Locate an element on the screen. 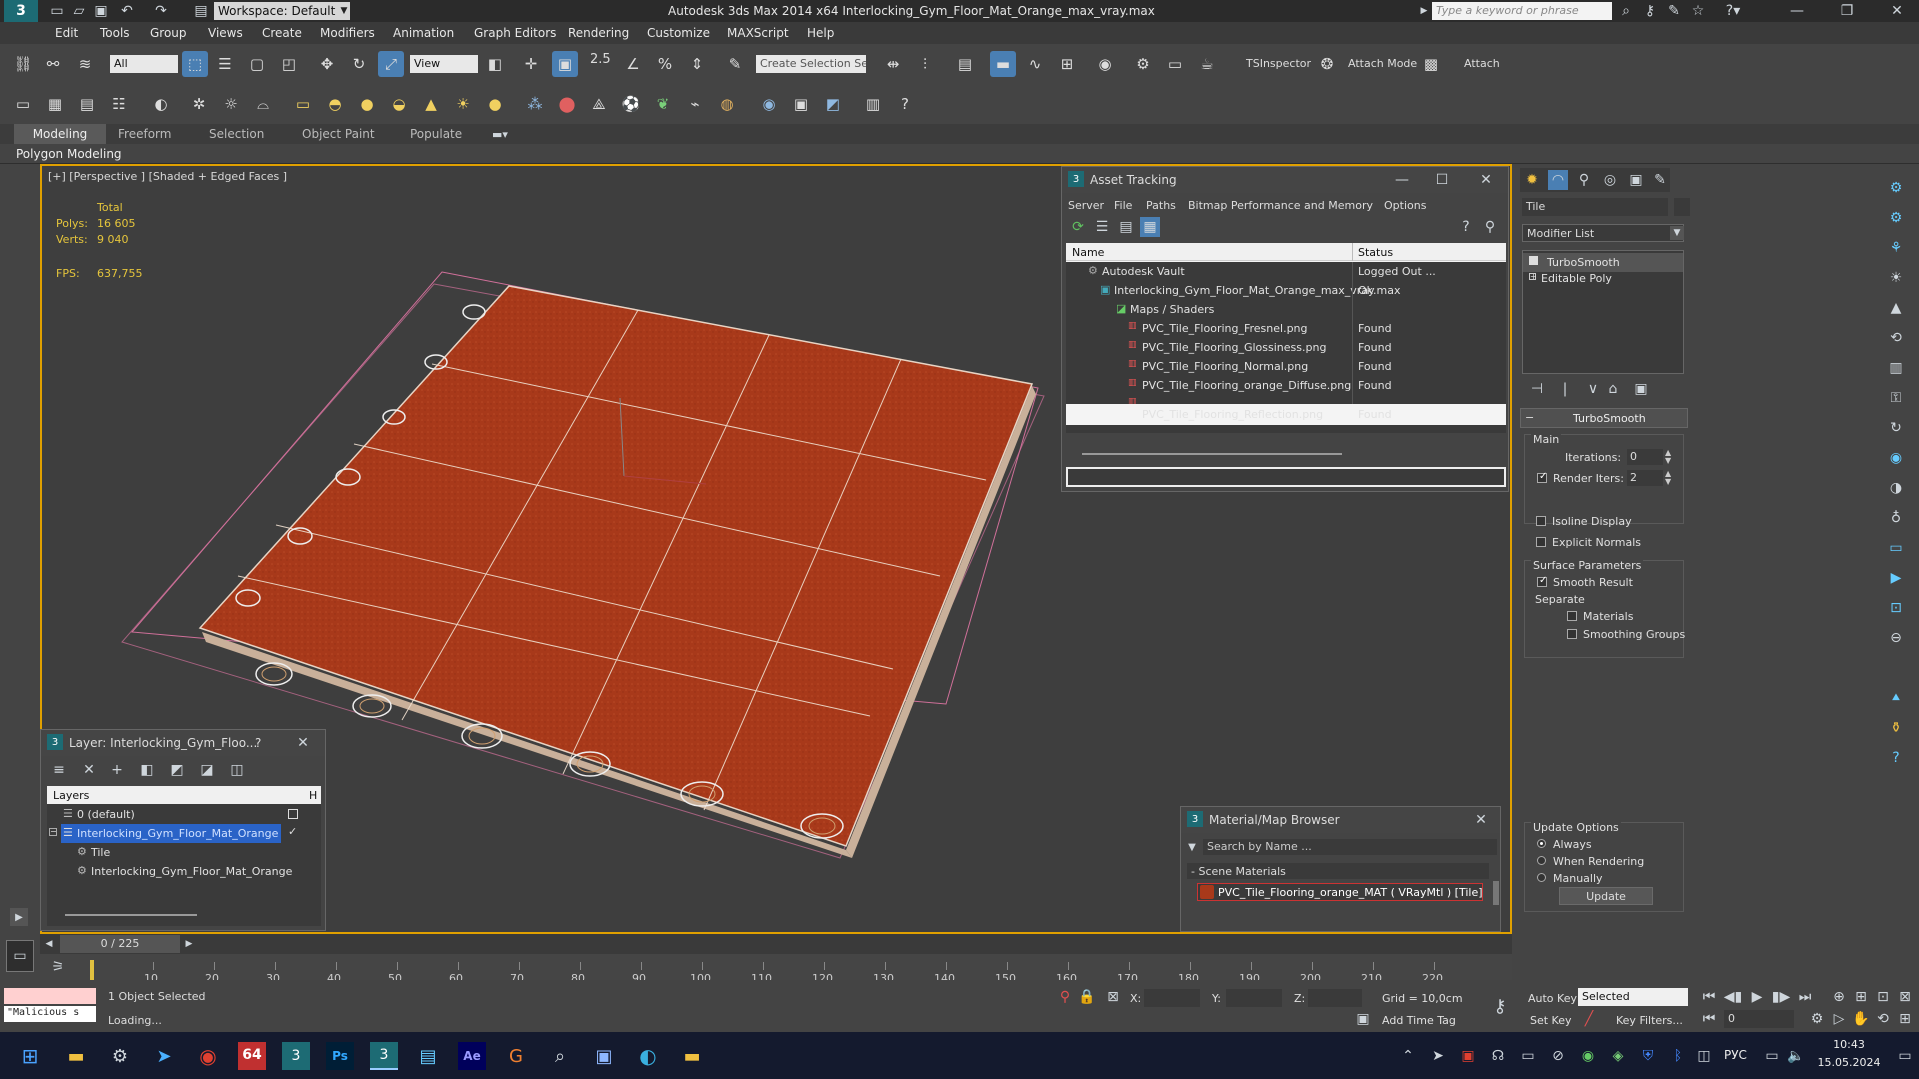 The image size is (1919, 1079). frame-icon: ▶ is located at coordinates (1896, 578).